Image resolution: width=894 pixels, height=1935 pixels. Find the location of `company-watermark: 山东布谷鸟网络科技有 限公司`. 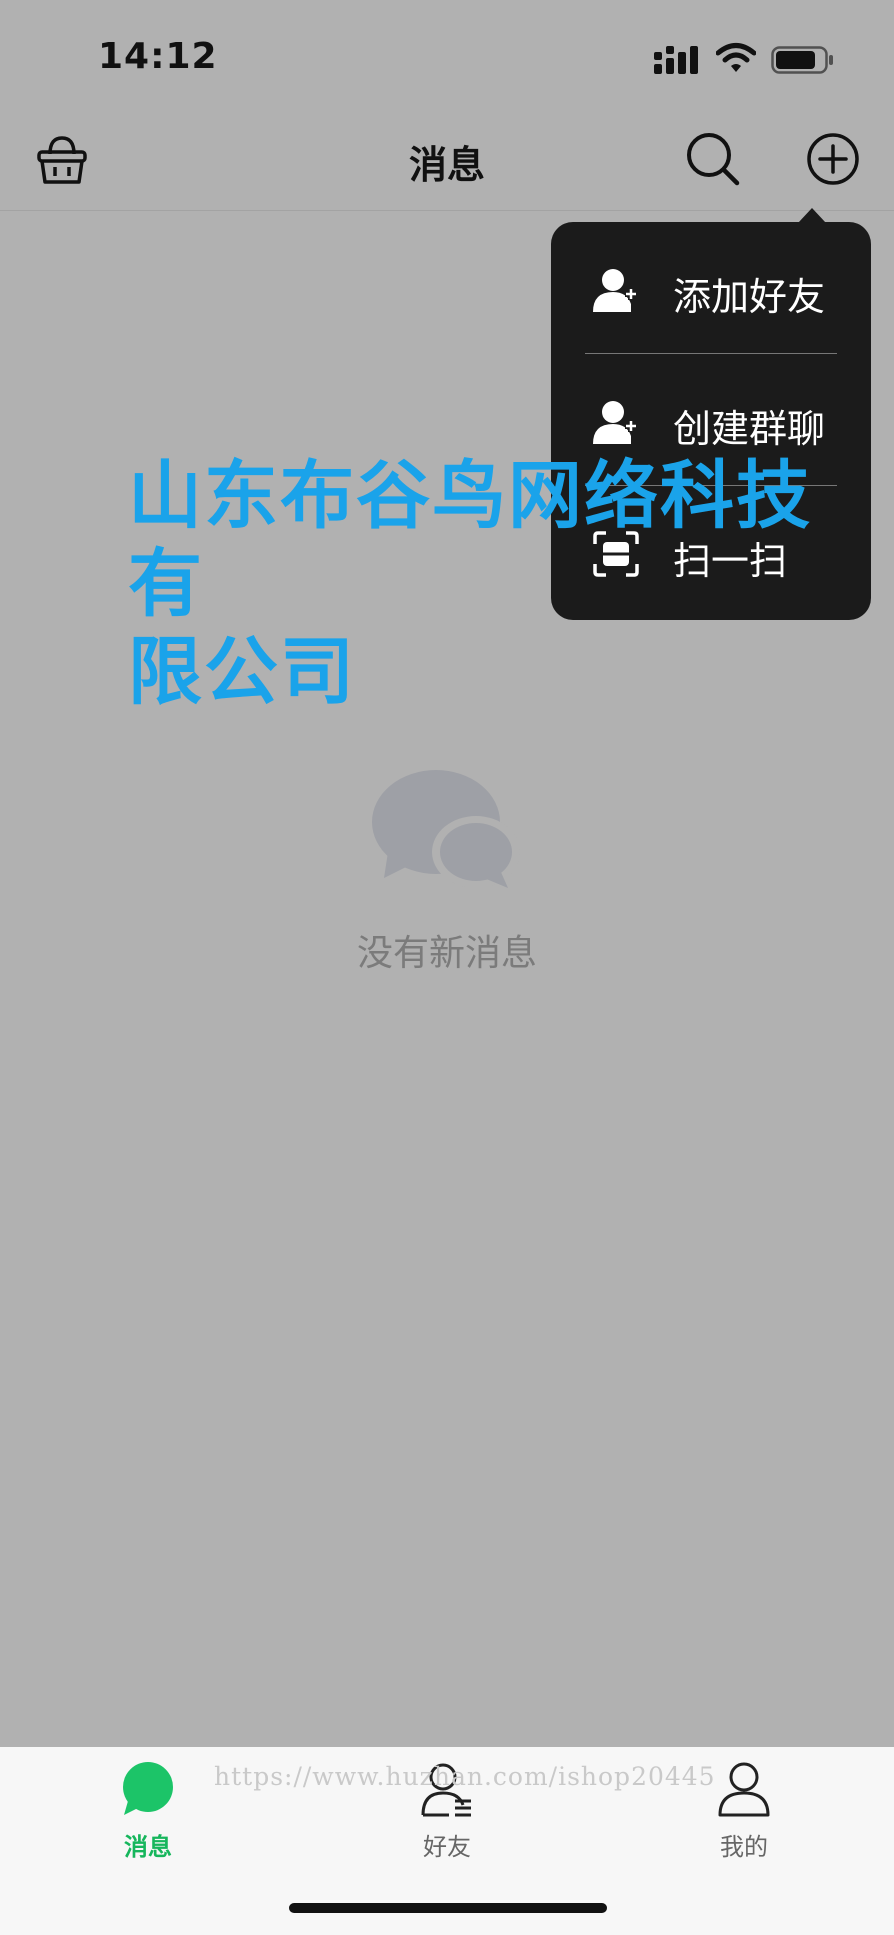

company-watermark: 山东布谷鸟网络科技有 限公司 is located at coordinates (503, 584).